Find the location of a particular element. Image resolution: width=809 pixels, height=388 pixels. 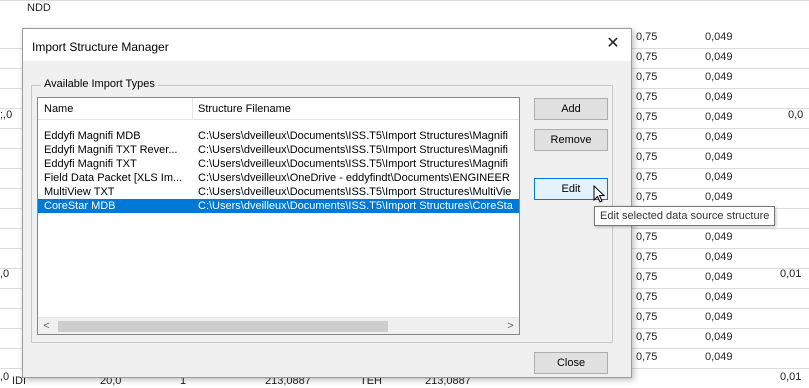

spreadsheet-top-label: NDD is located at coordinates (39, 8).